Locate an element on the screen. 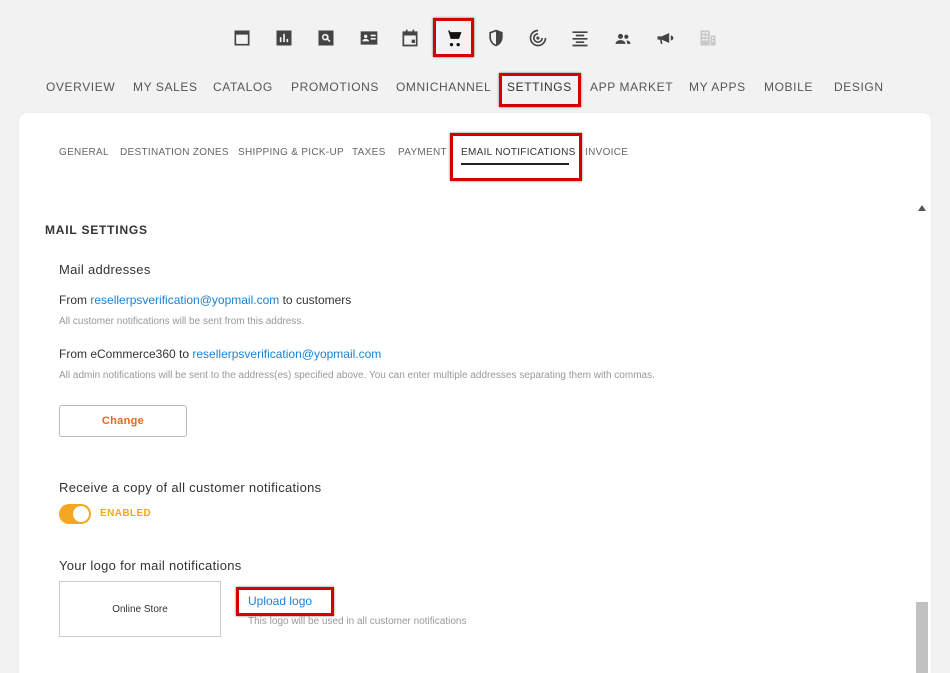  from-admin-prefix: From eCommerce360 to is located at coordinates (126, 354).